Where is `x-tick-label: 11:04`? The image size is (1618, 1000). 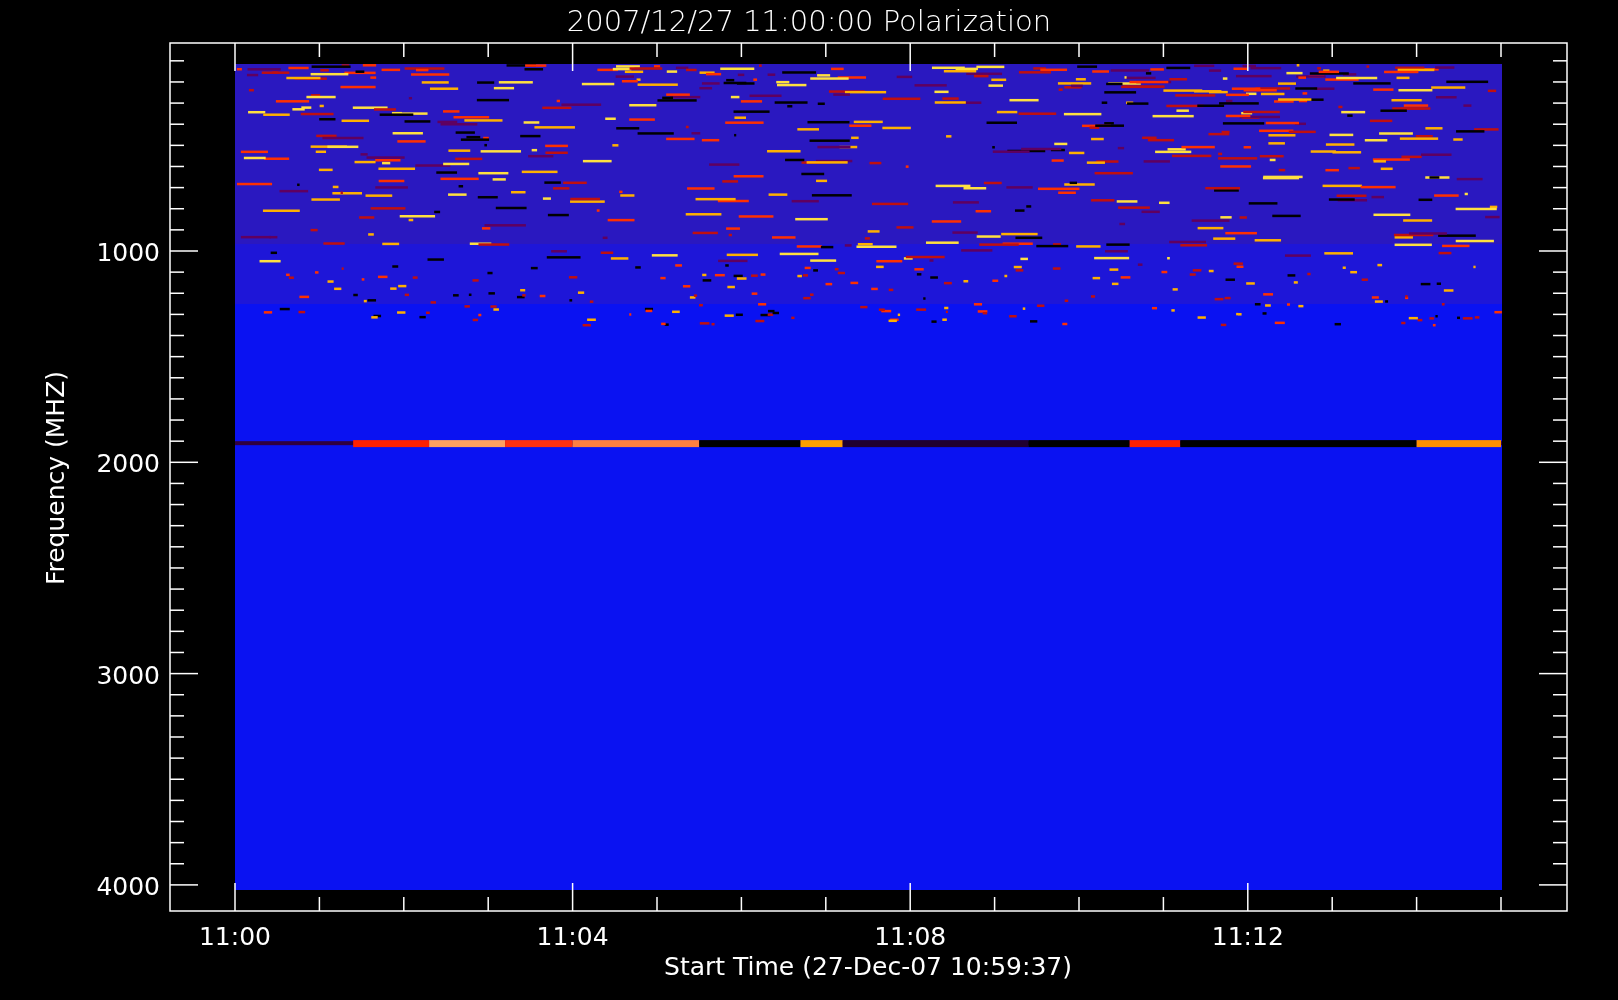 x-tick-label: 11:04 is located at coordinates (572, 936).